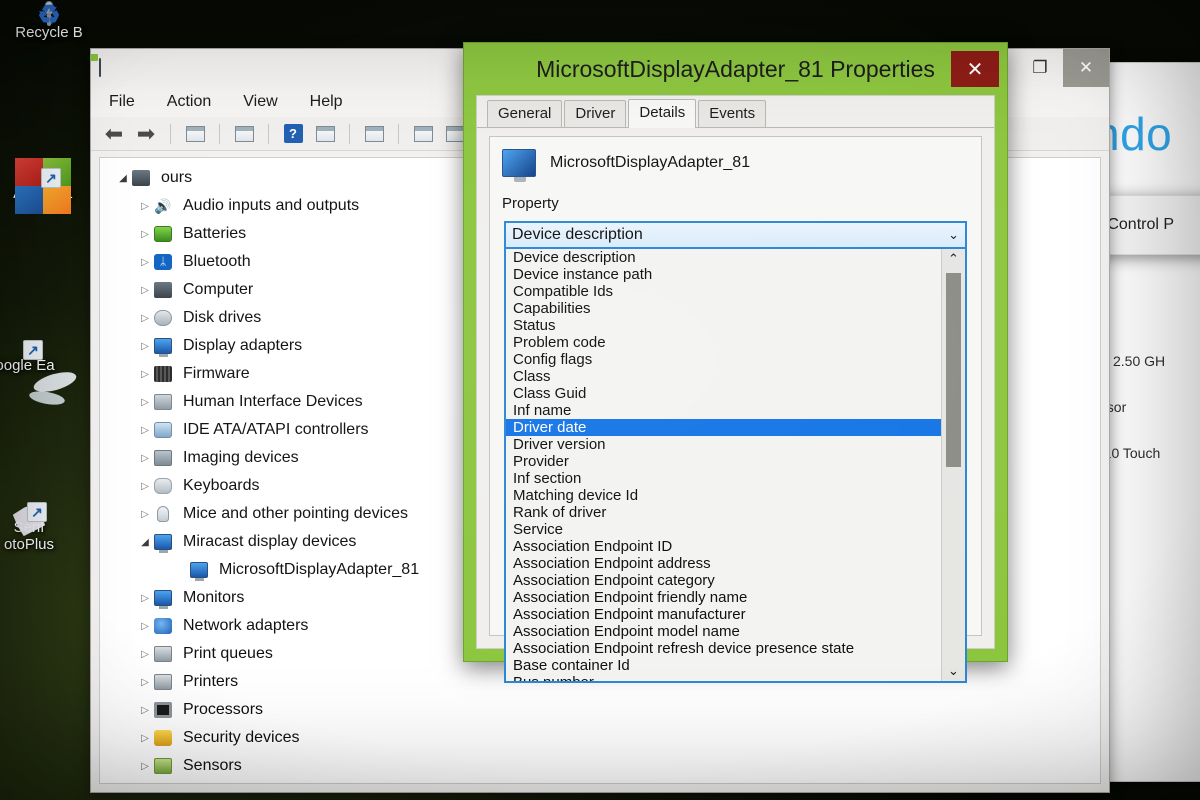  What do you see at coordinates (605, 710) in the screenshot?
I see `tree-item: ▷ Processors` at bounding box center [605, 710].